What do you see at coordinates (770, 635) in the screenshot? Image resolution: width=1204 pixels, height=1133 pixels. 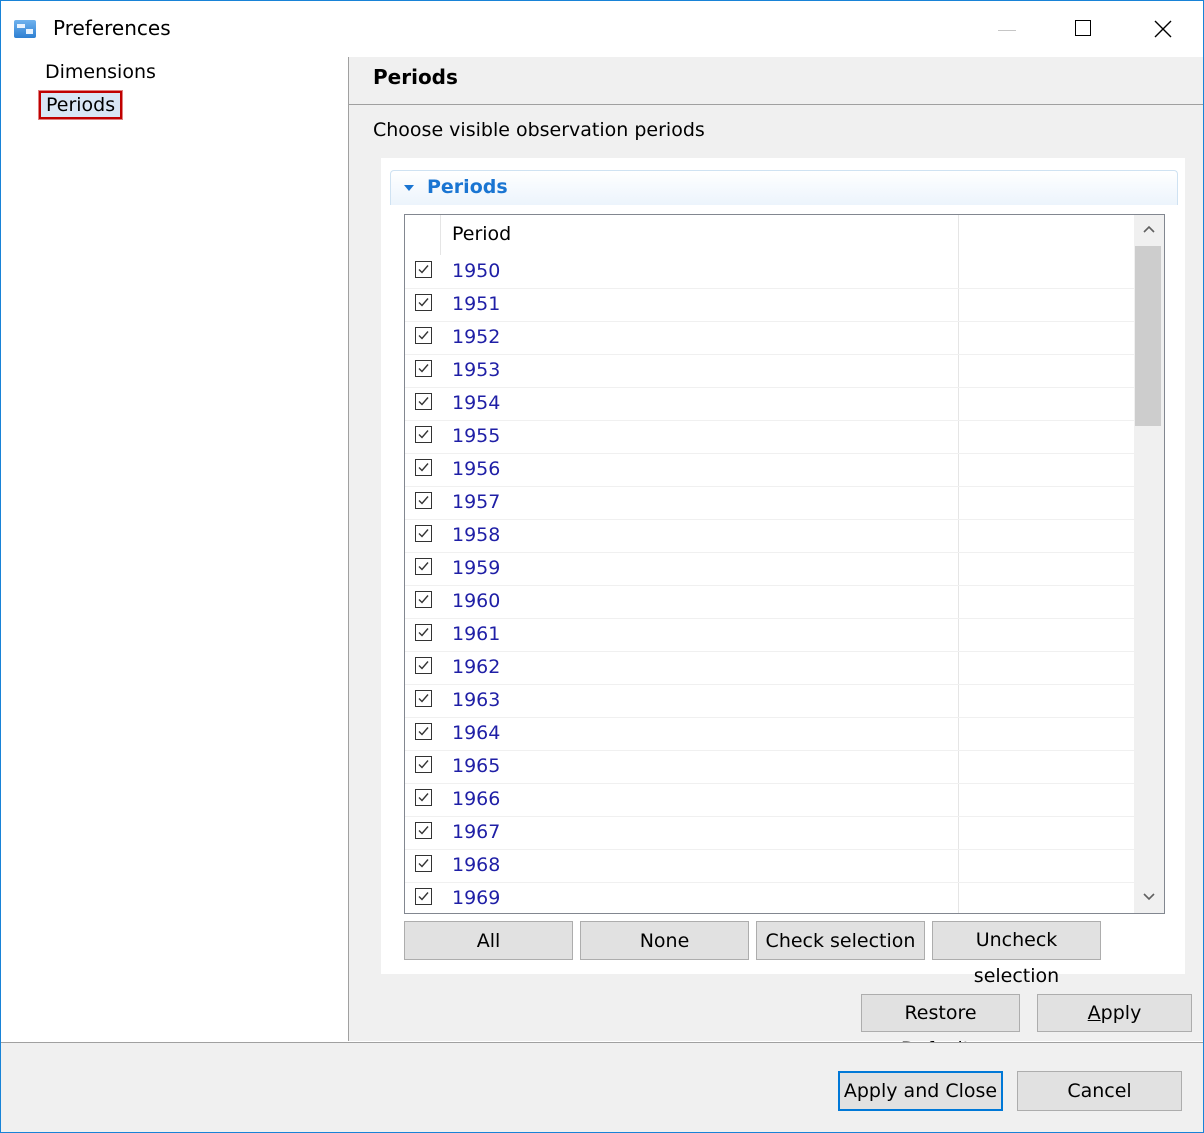 I see `table-row: 1961` at bounding box center [770, 635].